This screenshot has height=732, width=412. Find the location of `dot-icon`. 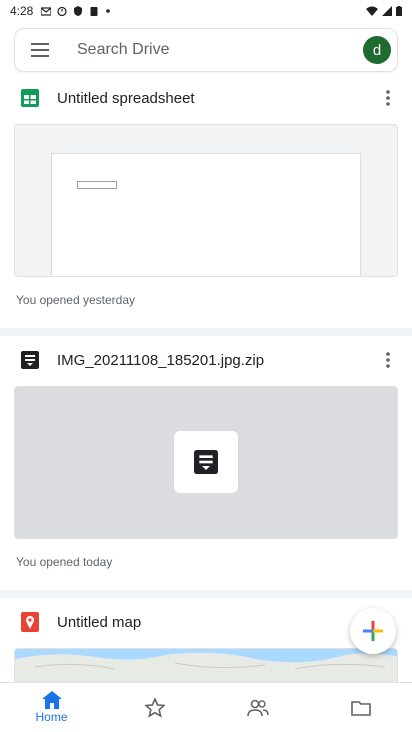

dot-icon is located at coordinates (108, 11).